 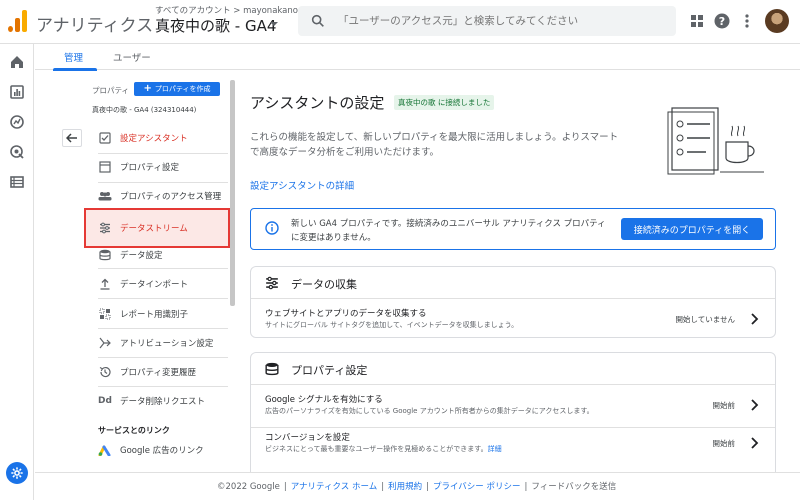 I want to click on nav-item-label: プロパティ変更履歴, so click(x=158, y=373).